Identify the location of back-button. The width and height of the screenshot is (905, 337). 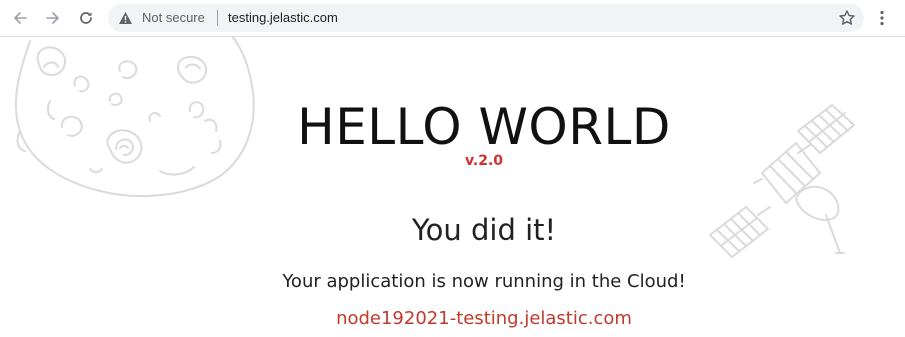
(20, 18).